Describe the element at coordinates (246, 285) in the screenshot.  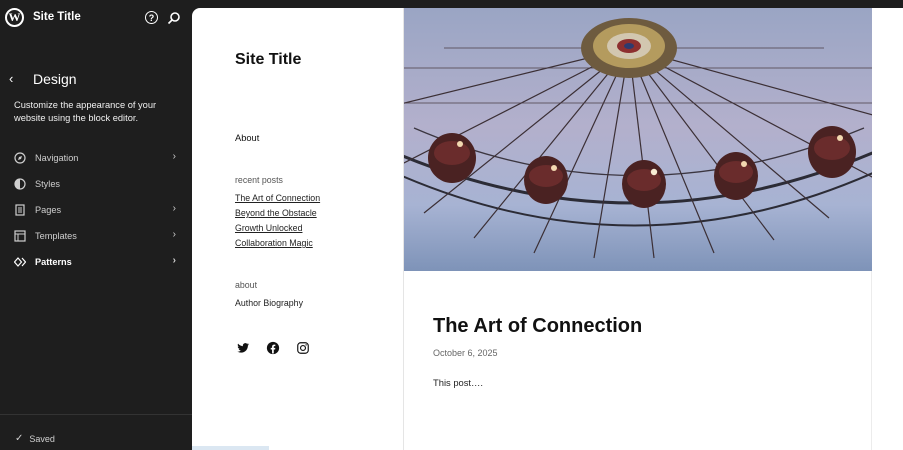
I see `about-heading: about` at that location.